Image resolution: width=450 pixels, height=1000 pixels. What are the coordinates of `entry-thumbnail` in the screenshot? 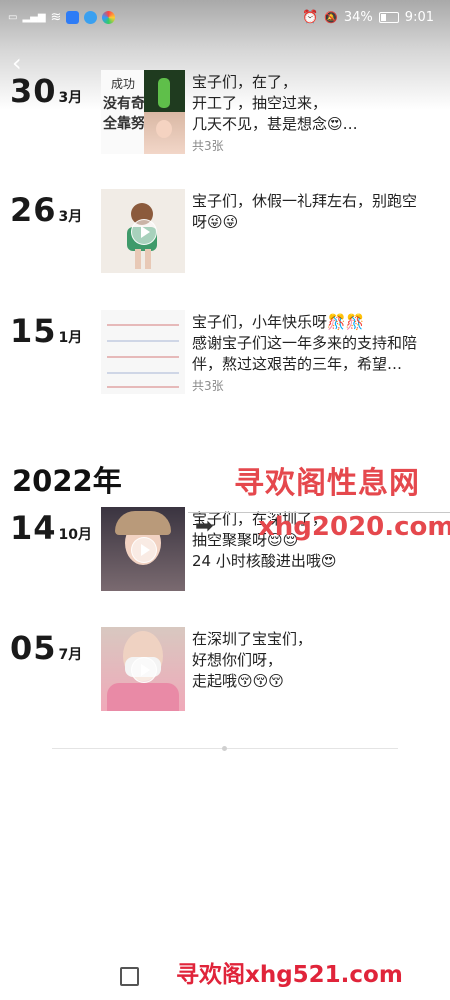 It's located at (143, 352).